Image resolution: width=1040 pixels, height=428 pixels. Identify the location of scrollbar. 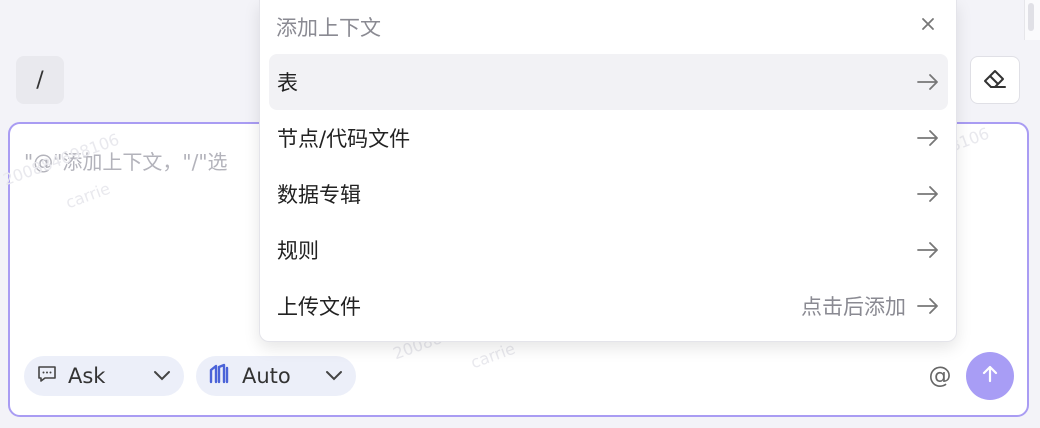
(1032, 20).